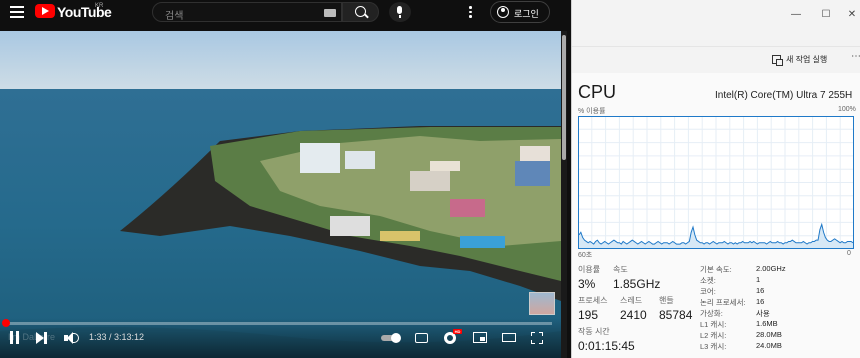  I want to click on more-icon: ⋯, so click(855, 56).